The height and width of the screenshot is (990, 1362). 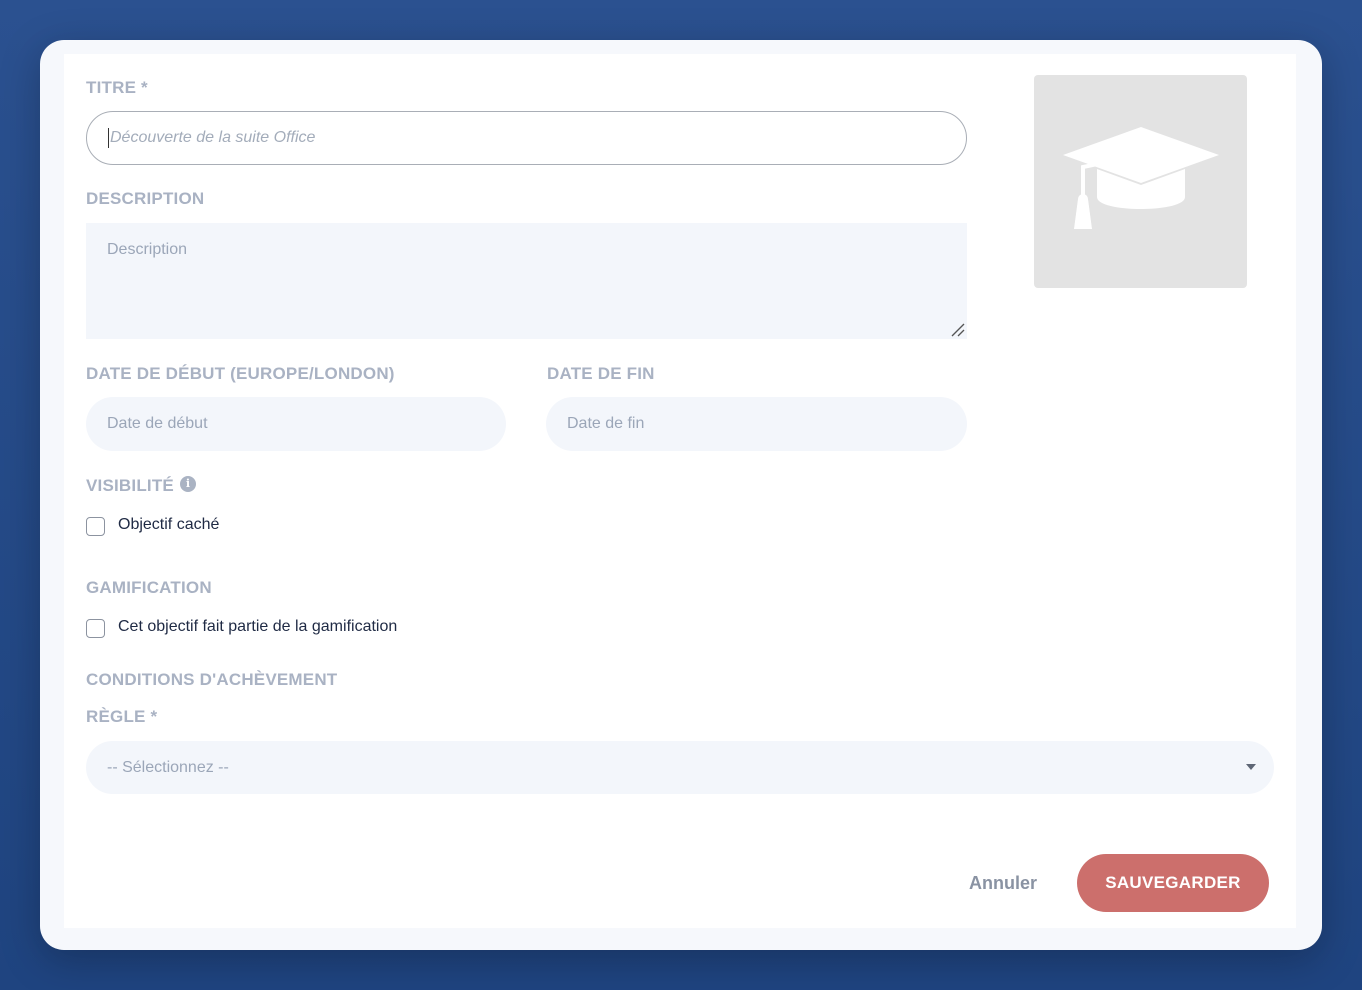 What do you see at coordinates (1173, 883) in the screenshot?
I see `save-button: SAUVEGARDER` at bounding box center [1173, 883].